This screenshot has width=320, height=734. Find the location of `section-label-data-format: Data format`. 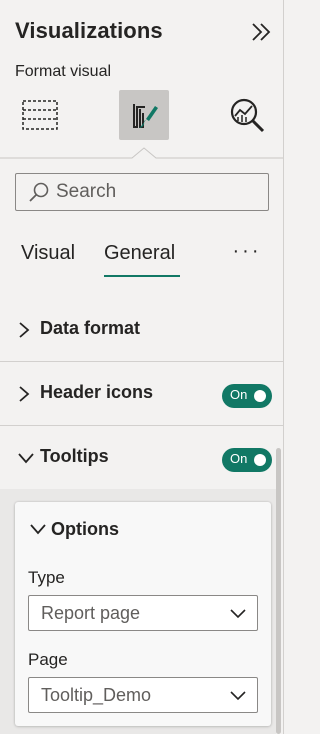

section-label-data-format: Data format is located at coordinates (90, 328).